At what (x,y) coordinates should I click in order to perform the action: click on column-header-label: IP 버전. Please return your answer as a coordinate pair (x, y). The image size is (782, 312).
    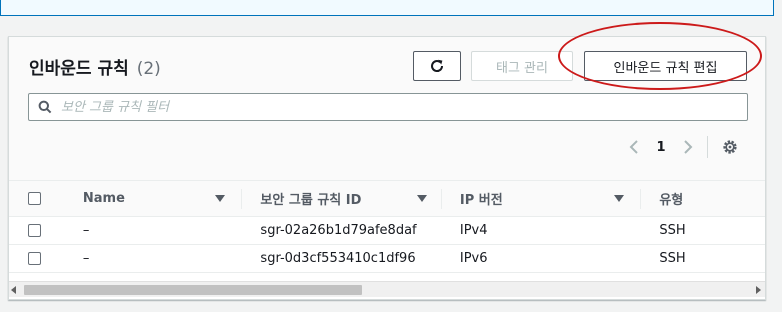
    Looking at the image, I should click on (481, 200).